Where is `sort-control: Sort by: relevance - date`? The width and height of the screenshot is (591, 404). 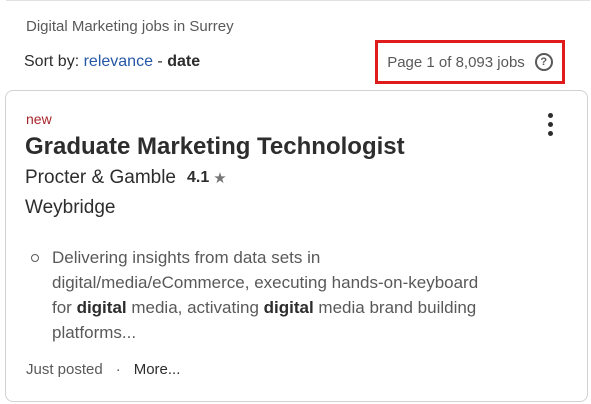 sort-control: Sort by: relevance - date is located at coordinates (112, 62).